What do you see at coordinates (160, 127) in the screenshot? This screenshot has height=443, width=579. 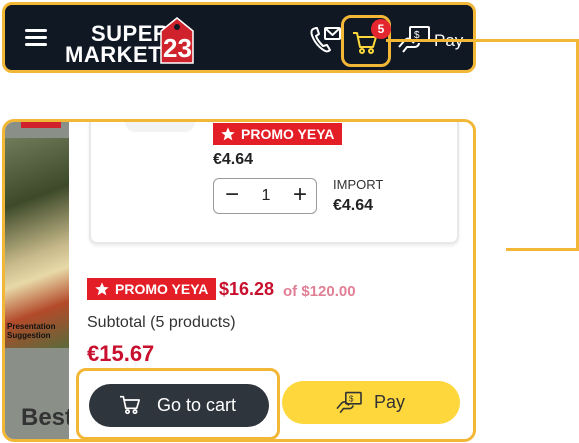 I see `product-thumbnail` at bounding box center [160, 127].